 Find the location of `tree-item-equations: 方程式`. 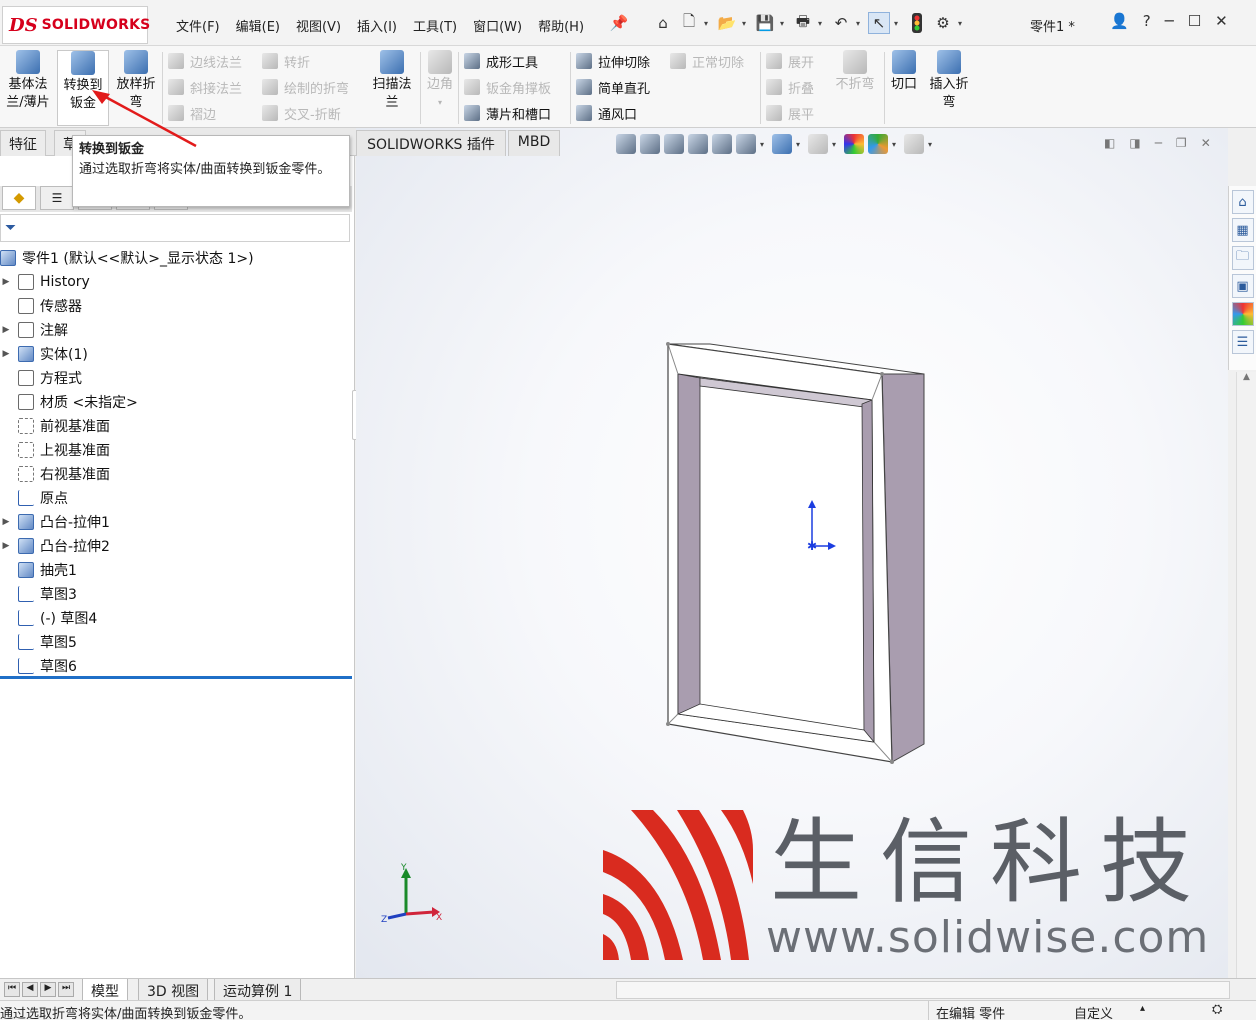

tree-item-equations: 方程式 is located at coordinates (41, 378).